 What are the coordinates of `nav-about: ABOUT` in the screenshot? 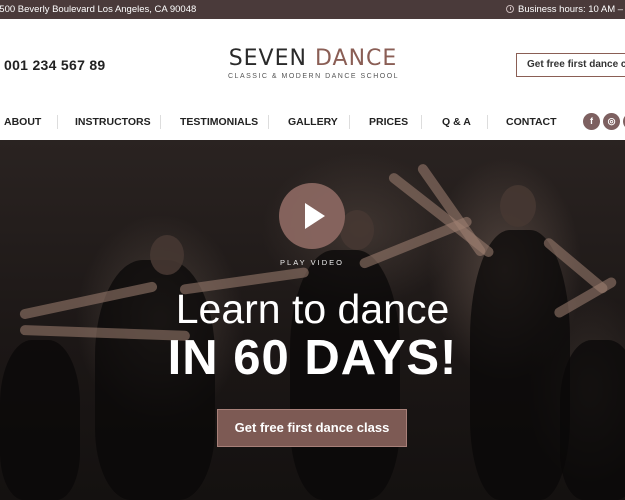 It's located at (22, 122).